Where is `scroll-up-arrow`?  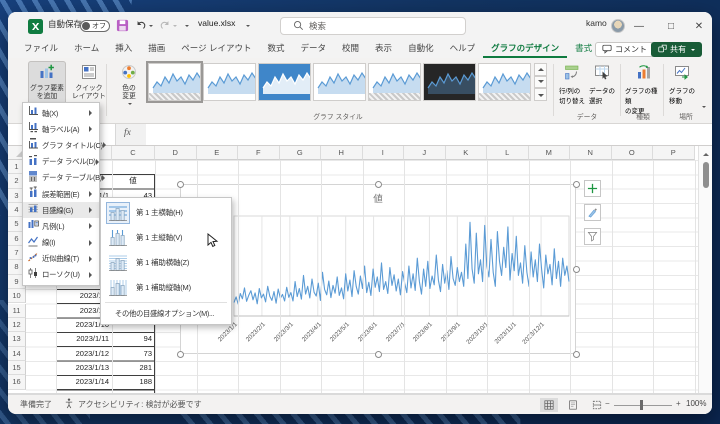
scroll-up-arrow is located at coordinates (706, 153).